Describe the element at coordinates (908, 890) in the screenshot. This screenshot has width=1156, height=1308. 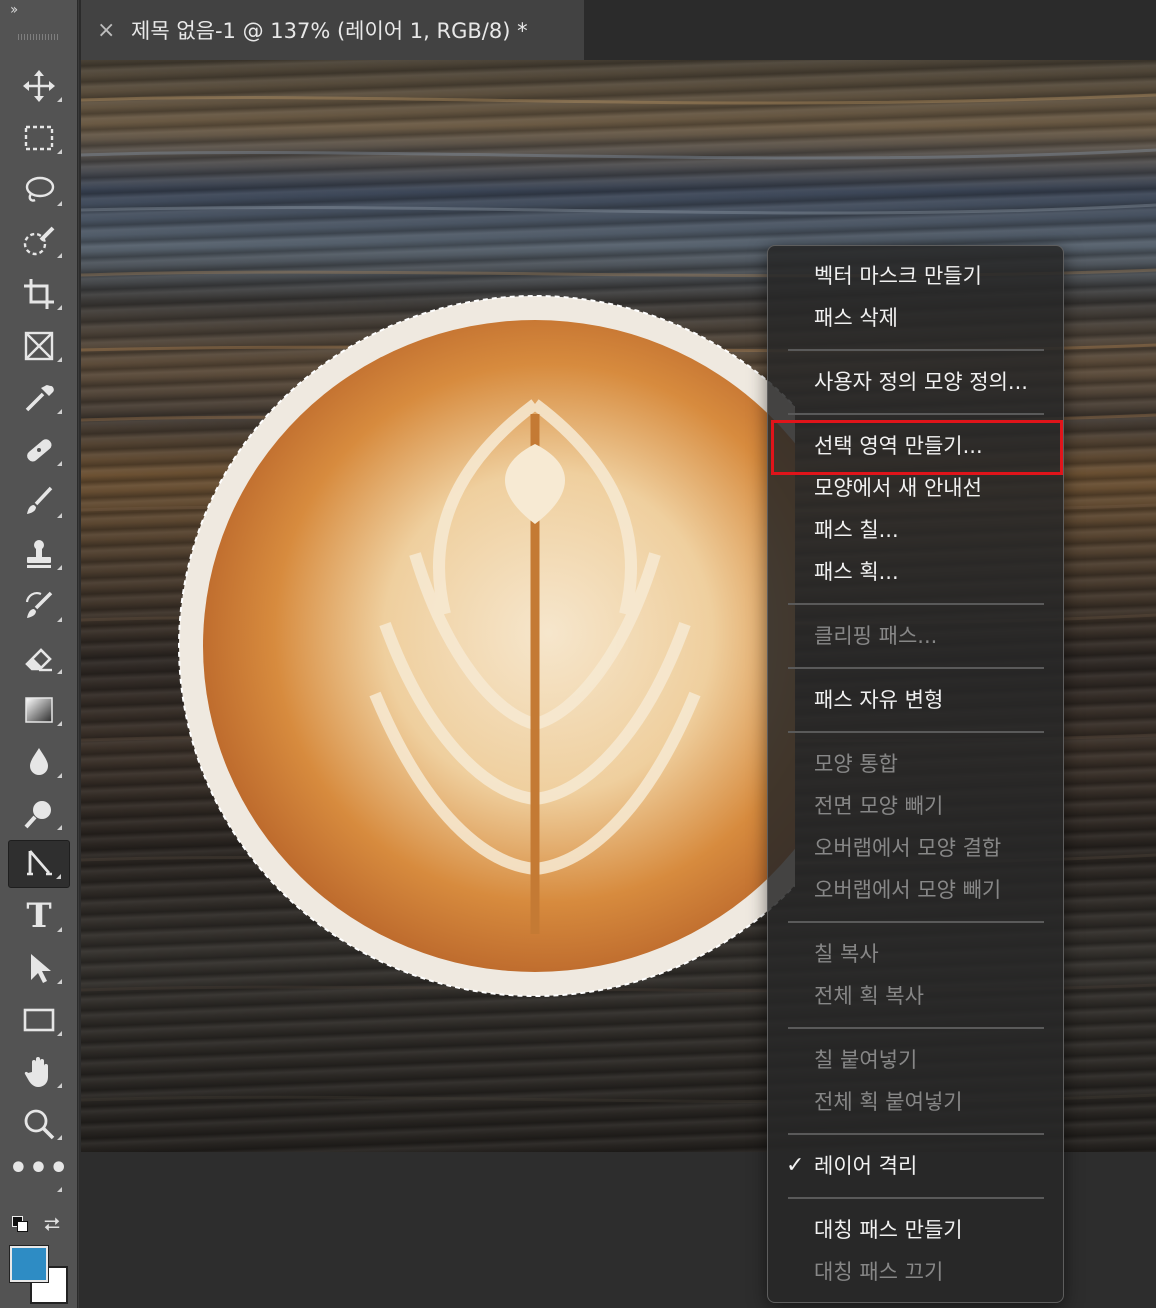
I see `menu-item-label: 오버랩에서 모양 빼기` at that location.